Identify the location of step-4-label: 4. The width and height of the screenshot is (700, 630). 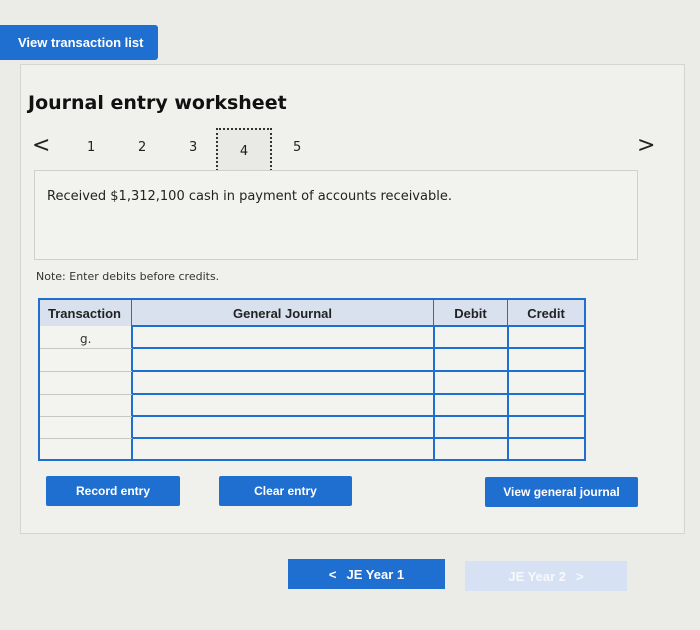
(244, 151).